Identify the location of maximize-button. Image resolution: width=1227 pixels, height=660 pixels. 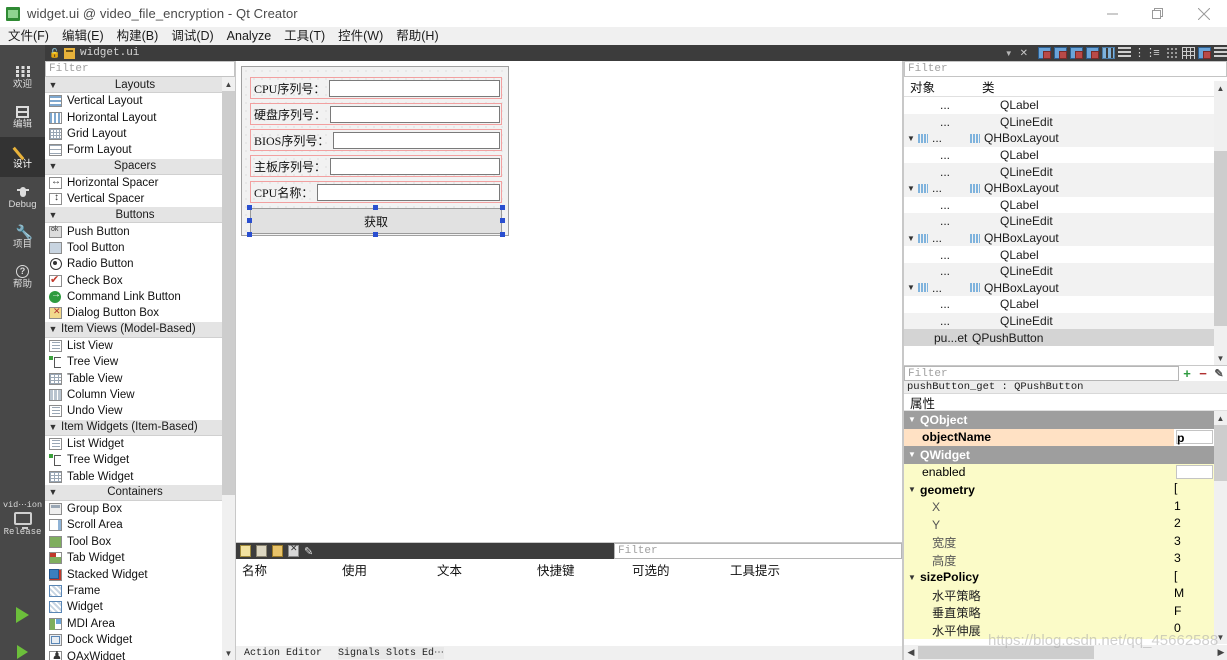
(1158, 13).